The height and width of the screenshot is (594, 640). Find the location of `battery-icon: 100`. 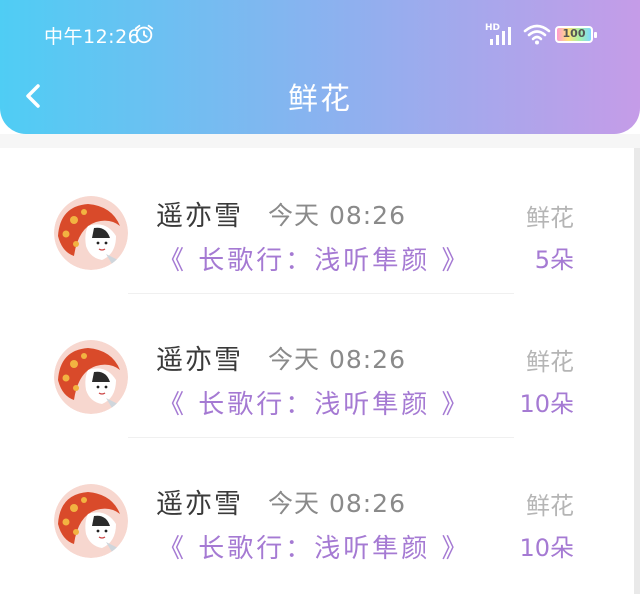

battery-icon: 100 is located at coordinates (576, 34).